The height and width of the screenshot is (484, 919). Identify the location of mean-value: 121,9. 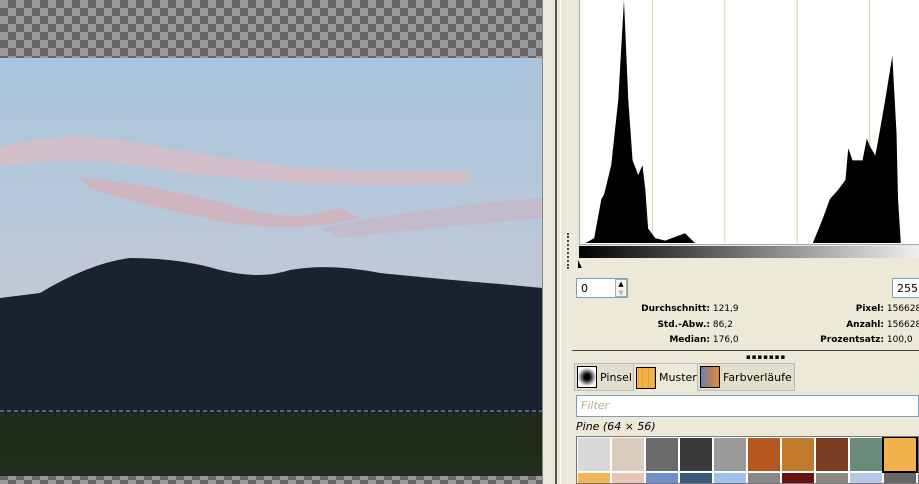
(725, 309).